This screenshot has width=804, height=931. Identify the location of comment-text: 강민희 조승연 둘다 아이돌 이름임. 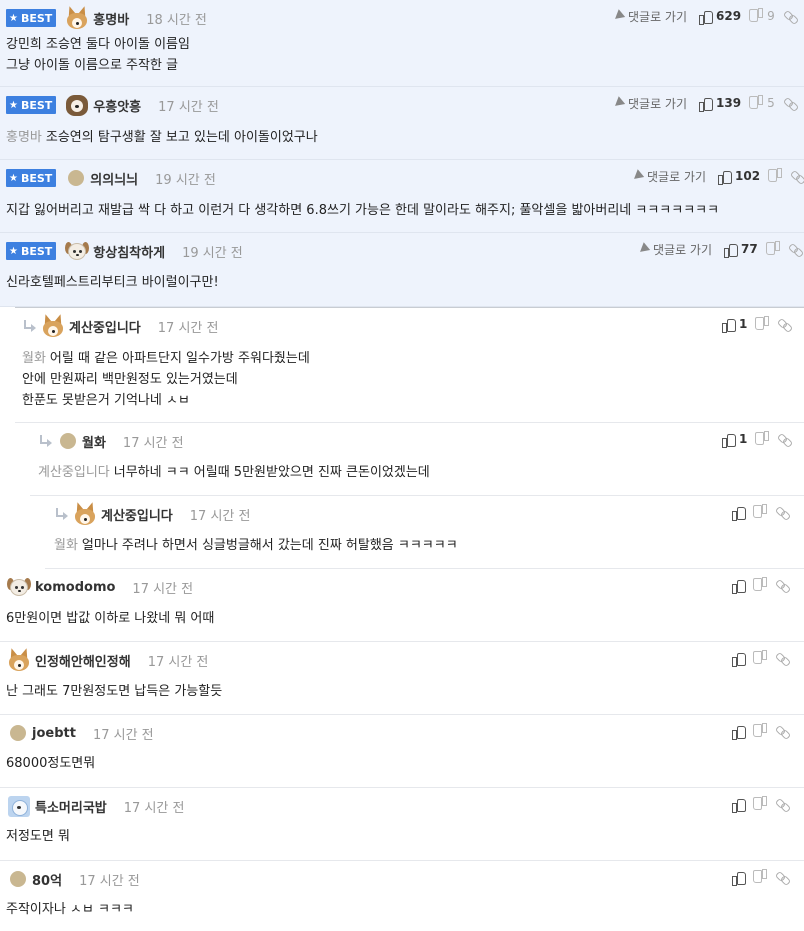
(98, 44).